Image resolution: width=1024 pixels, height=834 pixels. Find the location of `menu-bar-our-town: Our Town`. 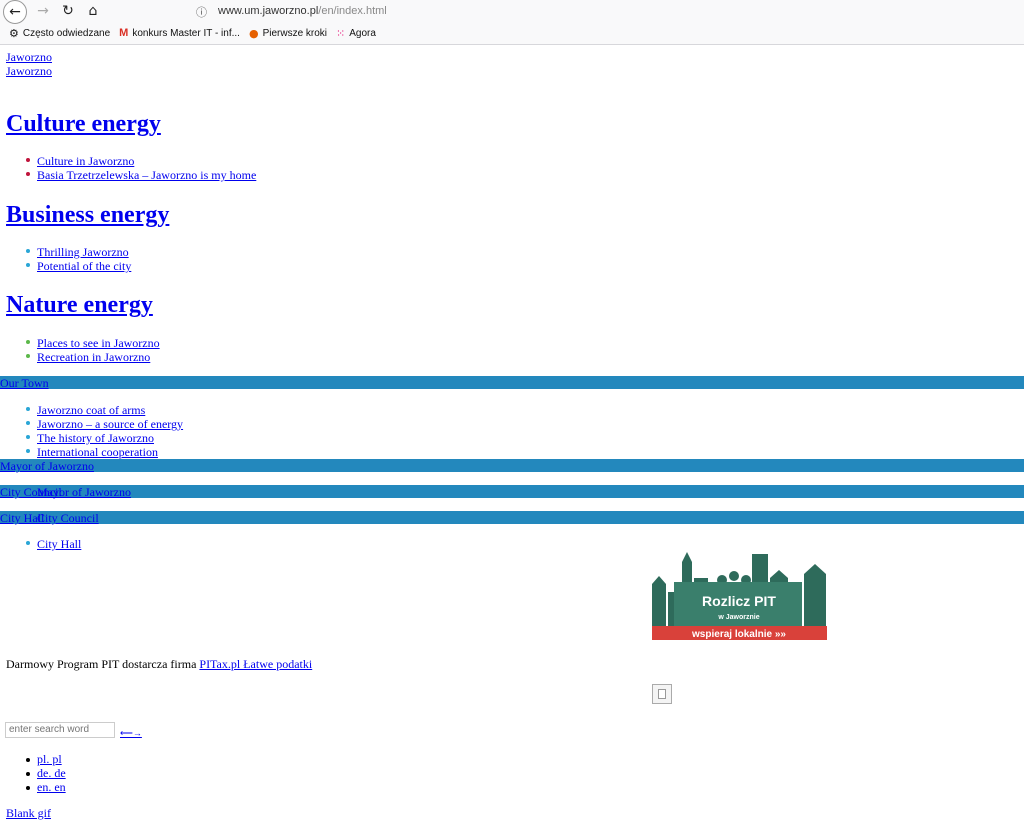

menu-bar-our-town: Our Town is located at coordinates (512, 383).